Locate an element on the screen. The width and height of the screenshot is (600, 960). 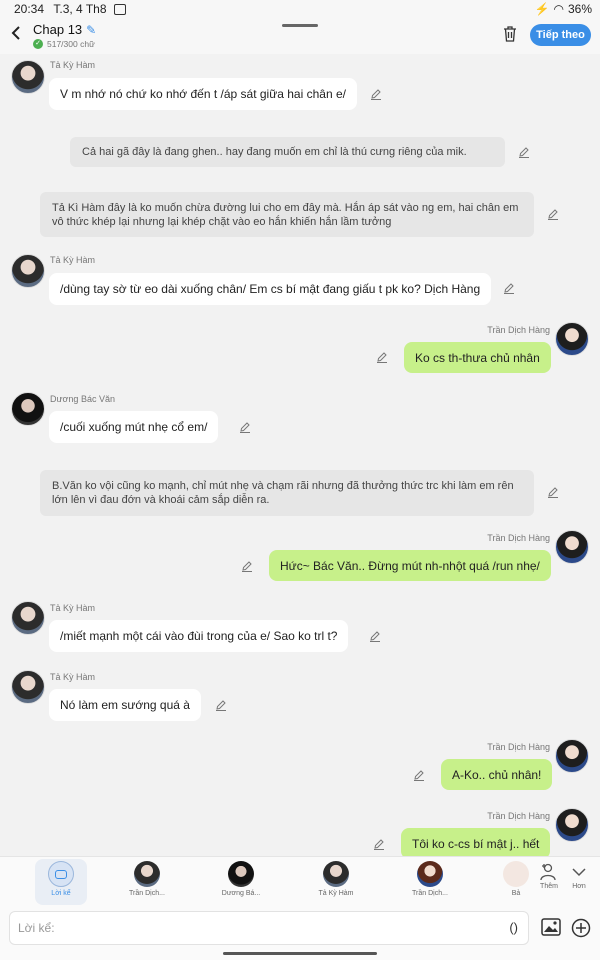
character-narrator: Lời kể is located at coordinates (61, 882).